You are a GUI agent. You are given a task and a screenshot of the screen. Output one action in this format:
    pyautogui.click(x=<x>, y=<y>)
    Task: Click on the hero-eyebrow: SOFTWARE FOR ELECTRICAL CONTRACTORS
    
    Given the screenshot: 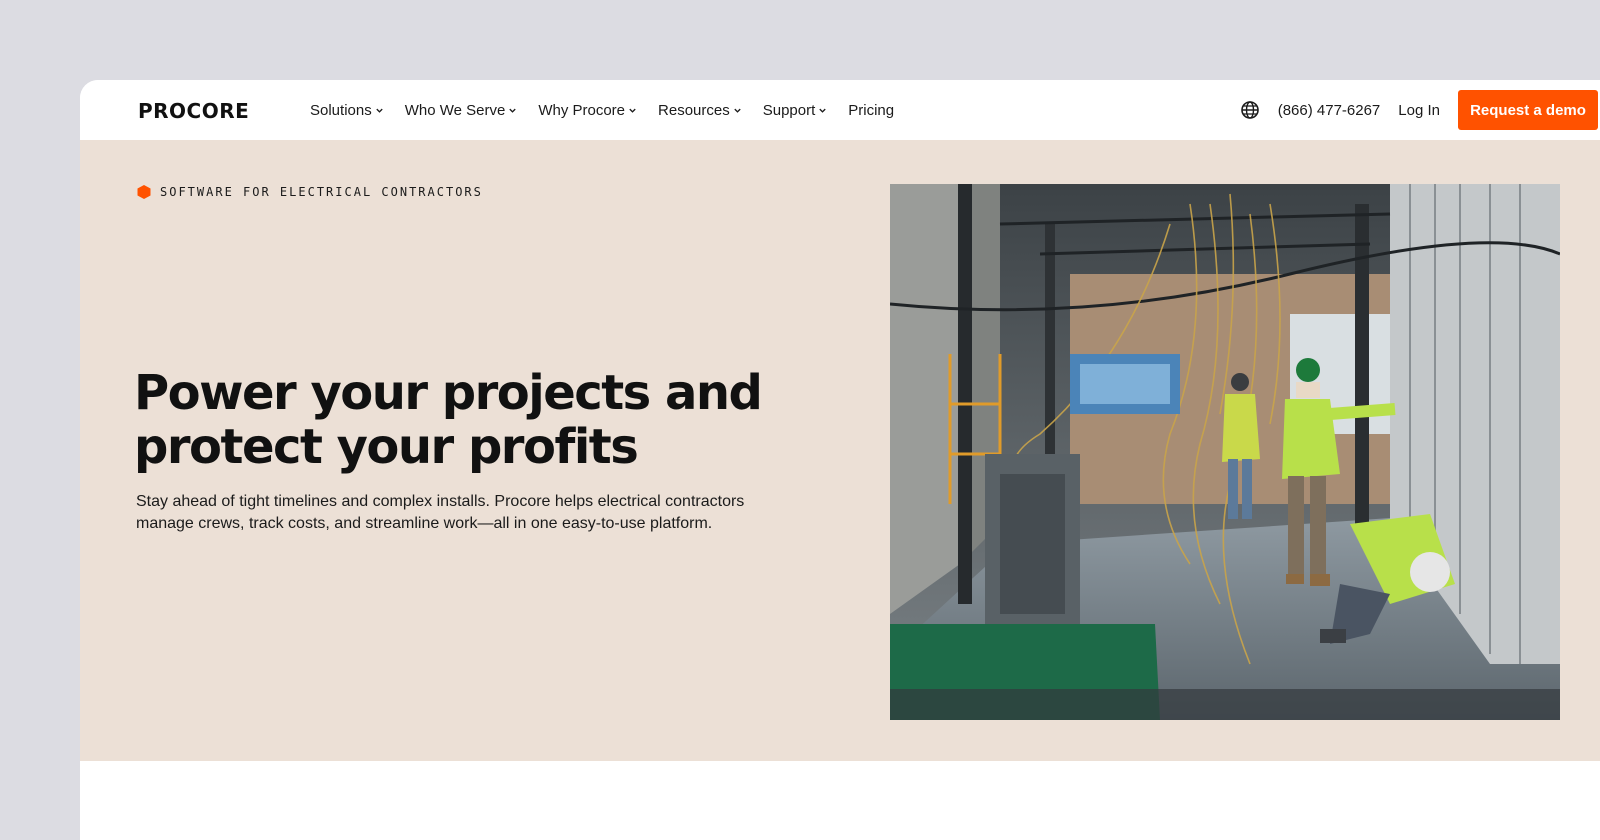 What is the action you would take?
    pyautogui.click(x=309, y=192)
    